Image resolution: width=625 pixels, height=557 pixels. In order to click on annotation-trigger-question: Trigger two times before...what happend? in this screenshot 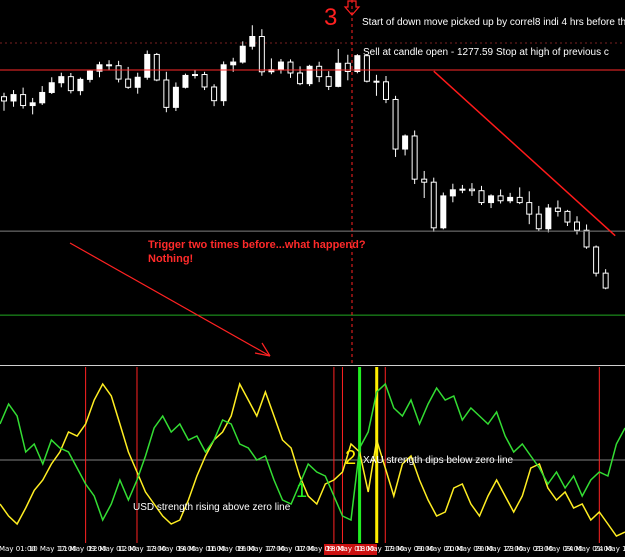, I will do `click(257, 245)`.